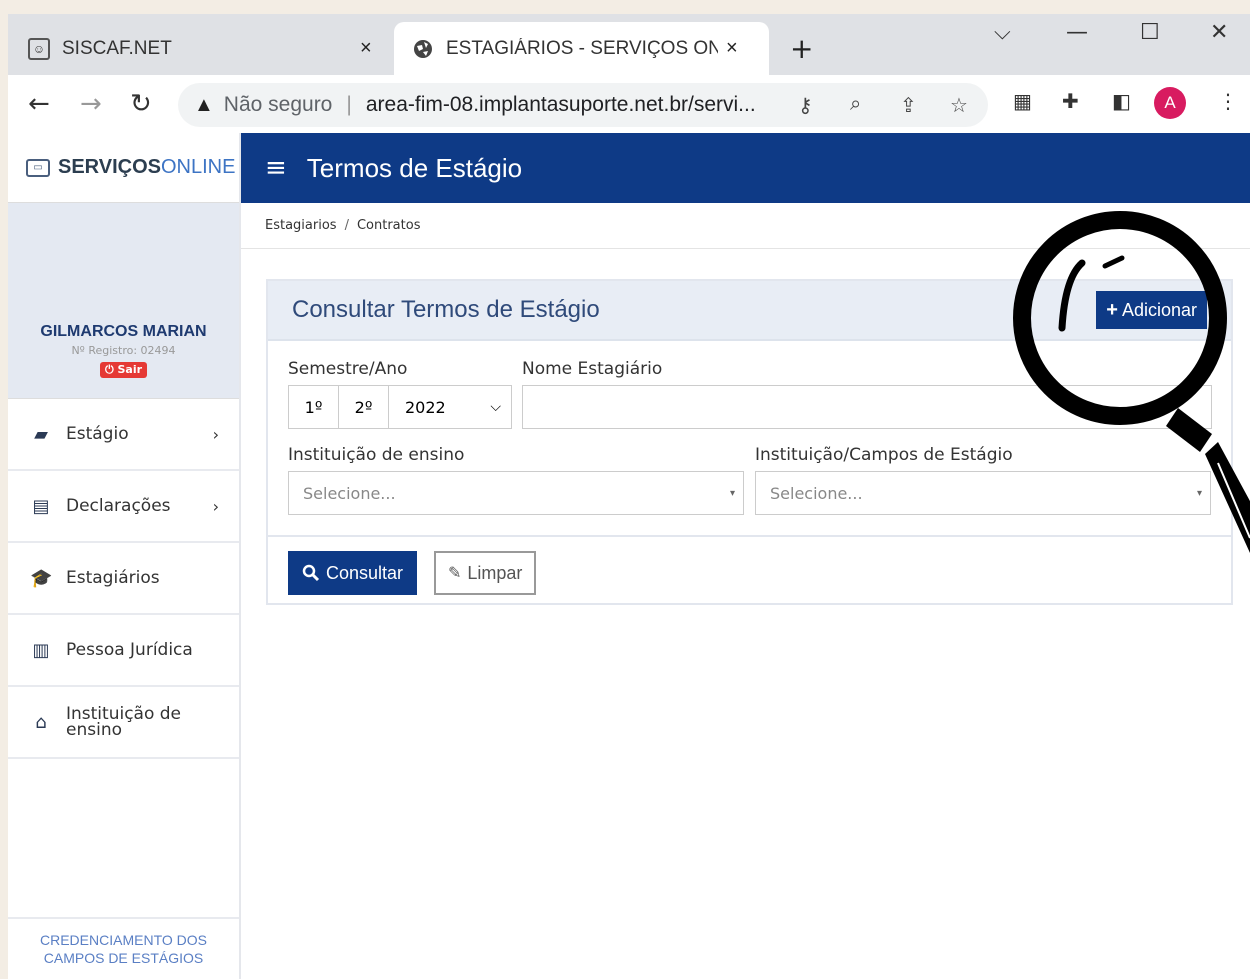  Describe the element at coordinates (41, 650) in the screenshot. I see `building-icon: ▥` at that location.